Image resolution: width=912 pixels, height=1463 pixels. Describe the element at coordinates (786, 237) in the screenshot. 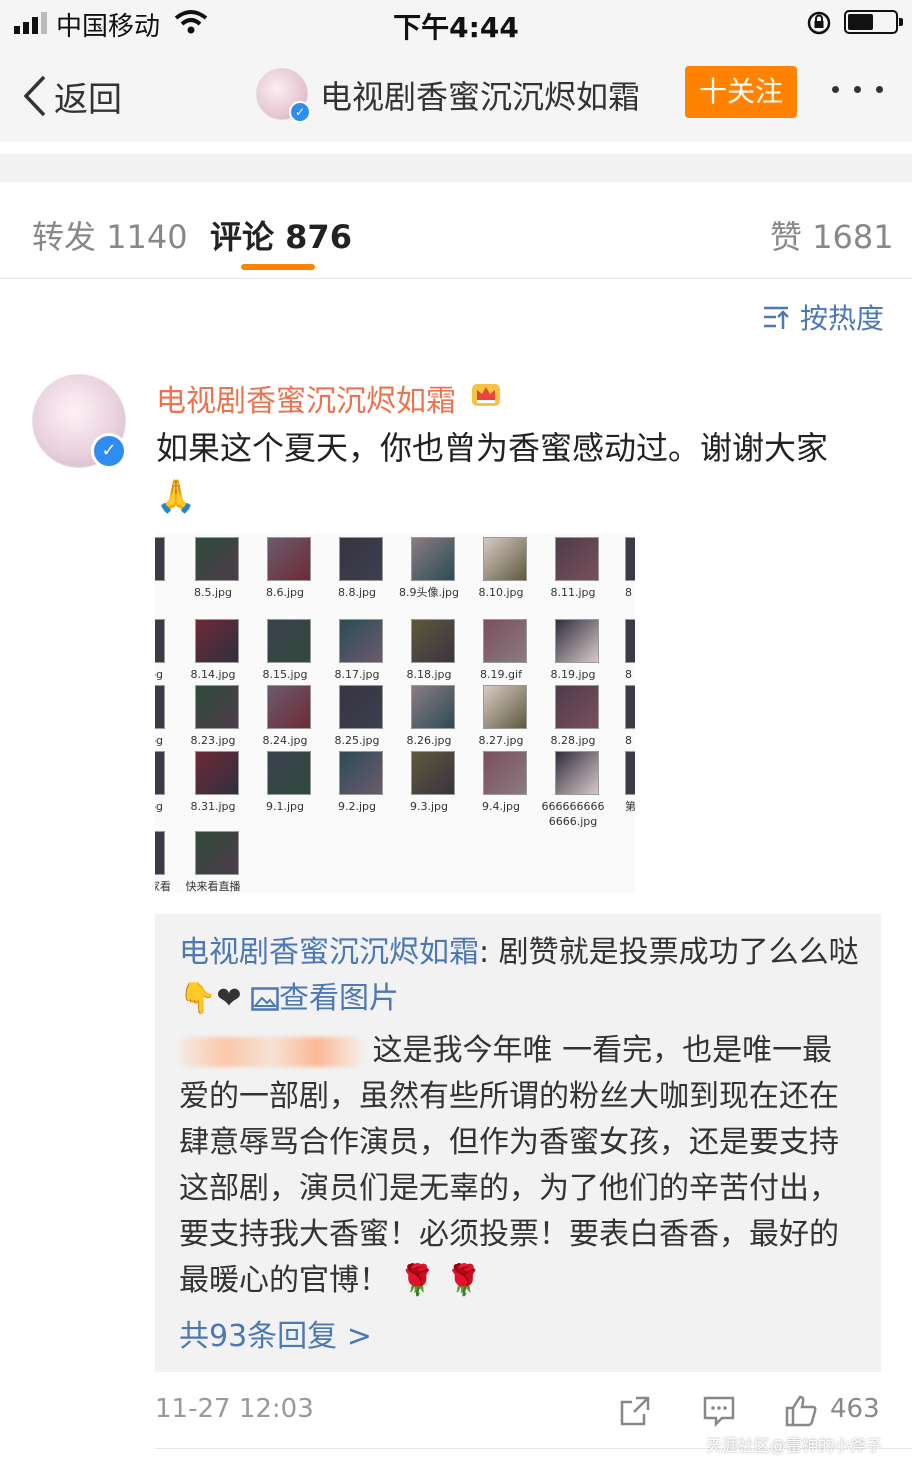

I see `tab-label: 赞` at that location.